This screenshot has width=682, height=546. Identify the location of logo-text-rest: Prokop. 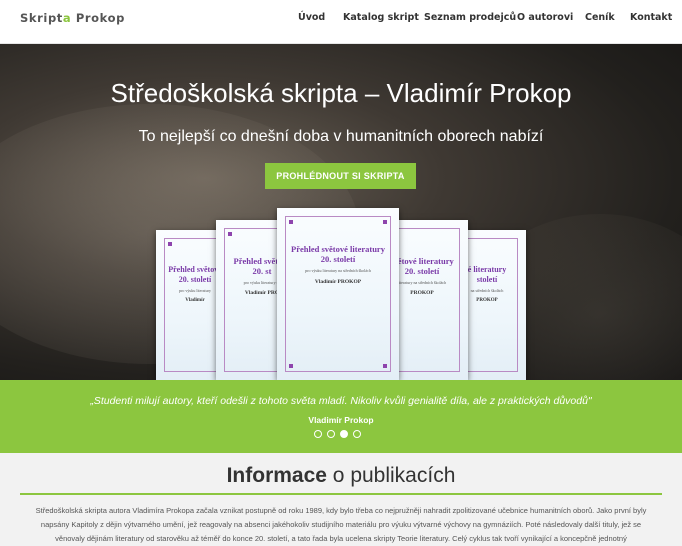
(98, 18).